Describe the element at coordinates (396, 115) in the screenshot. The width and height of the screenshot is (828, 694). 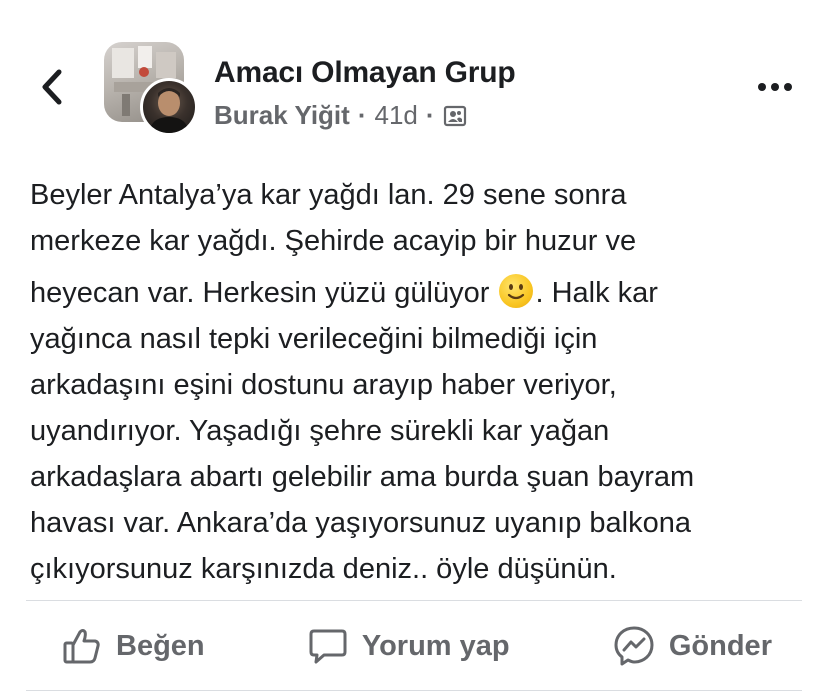
I see `post-time: 41d` at that location.